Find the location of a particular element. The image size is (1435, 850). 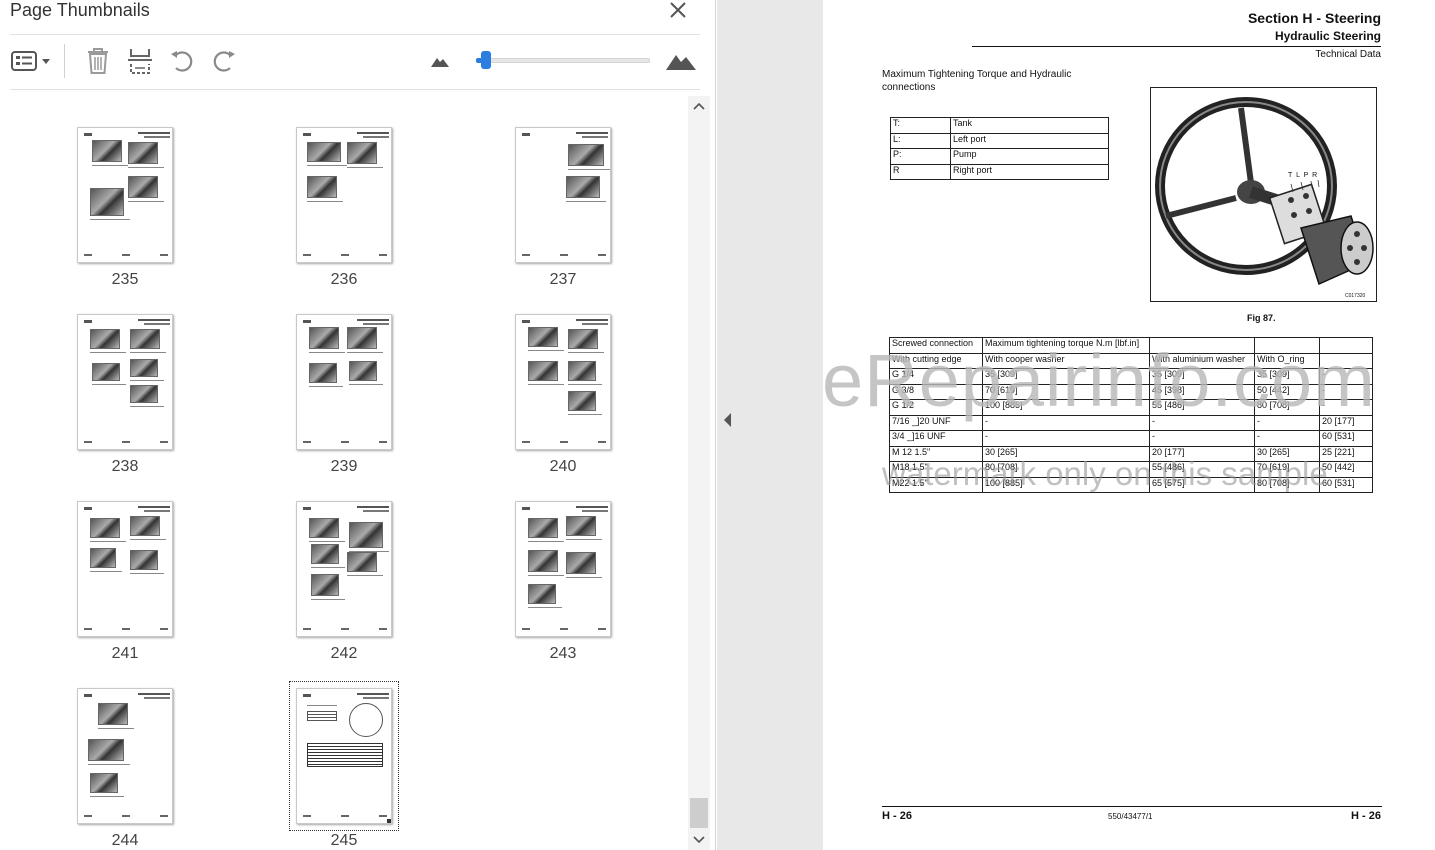

options-menu-button is located at coordinates (32, 61).